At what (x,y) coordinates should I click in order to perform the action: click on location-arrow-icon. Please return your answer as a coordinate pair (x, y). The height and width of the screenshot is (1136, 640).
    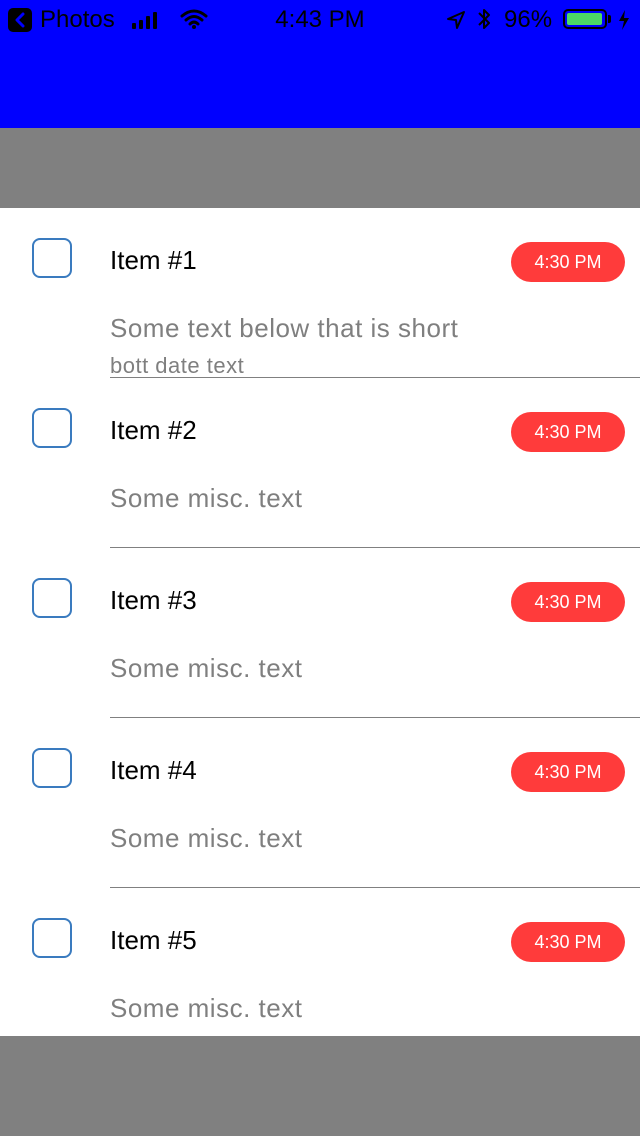
    Looking at the image, I should click on (456, 23).